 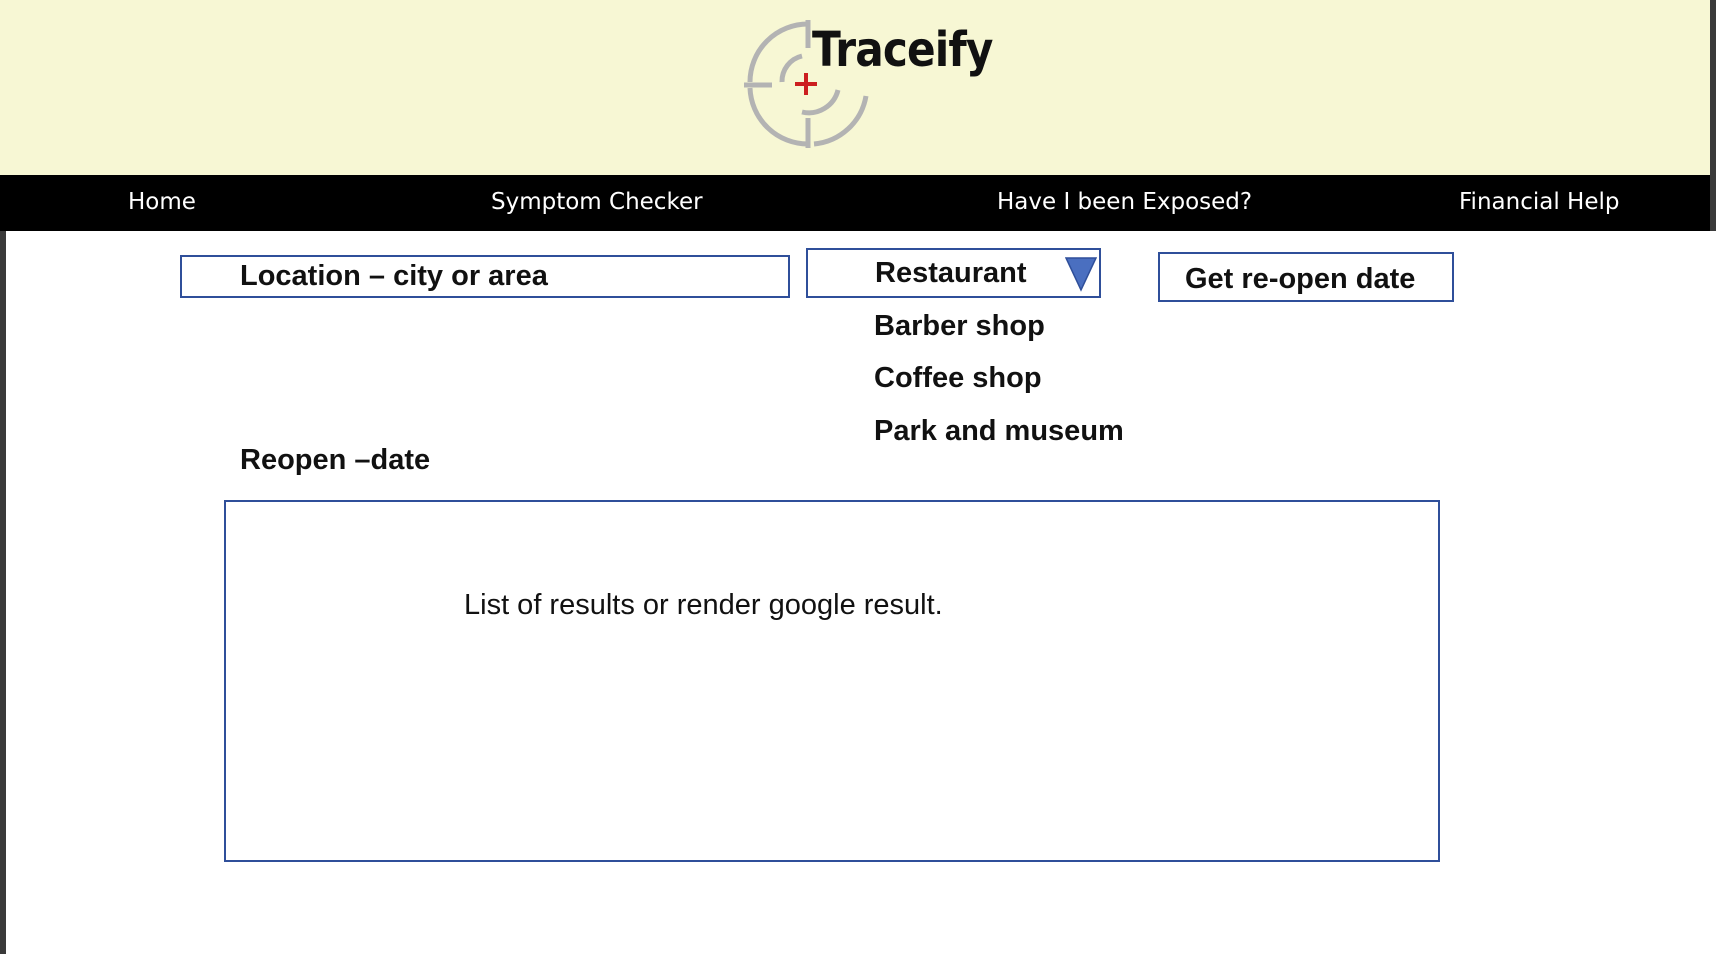 I want to click on location-placeholder: Location – city or area, so click(x=394, y=276).